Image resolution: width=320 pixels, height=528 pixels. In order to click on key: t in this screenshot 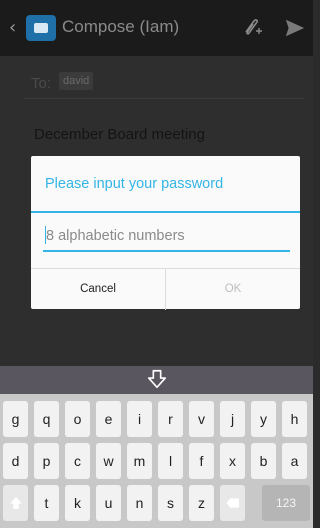, I will do `click(46, 503)`.